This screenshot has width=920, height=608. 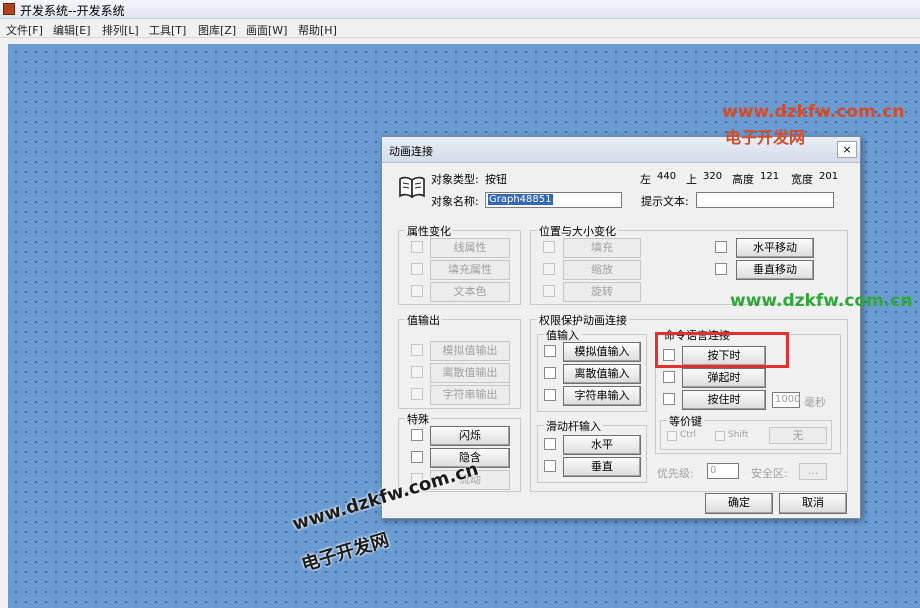 I want to click on pos-scale-button: 缩放, so click(x=602, y=270).